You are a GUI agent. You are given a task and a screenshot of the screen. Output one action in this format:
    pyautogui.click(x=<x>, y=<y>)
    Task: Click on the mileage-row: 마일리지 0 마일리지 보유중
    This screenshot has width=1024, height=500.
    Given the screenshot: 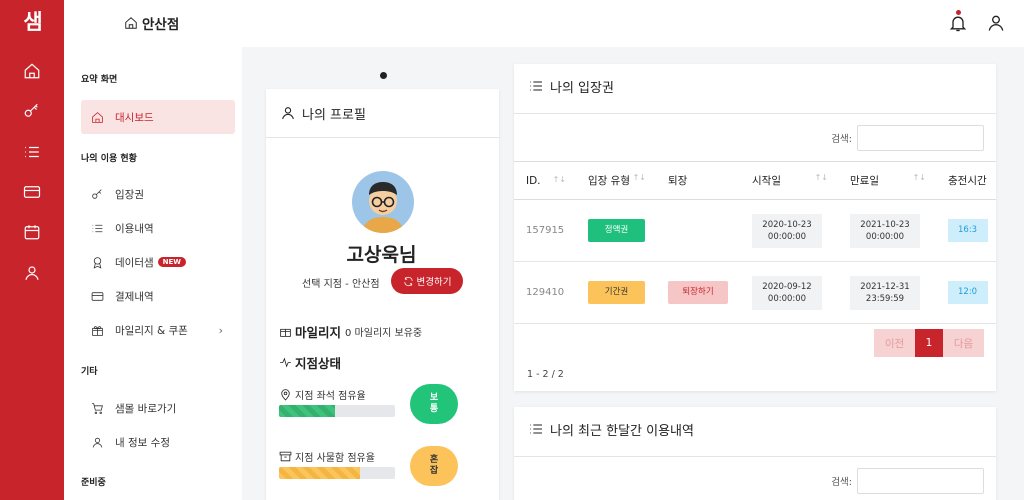 What is the action you would take?
    pyautogui.click(x=350, y=331)
    